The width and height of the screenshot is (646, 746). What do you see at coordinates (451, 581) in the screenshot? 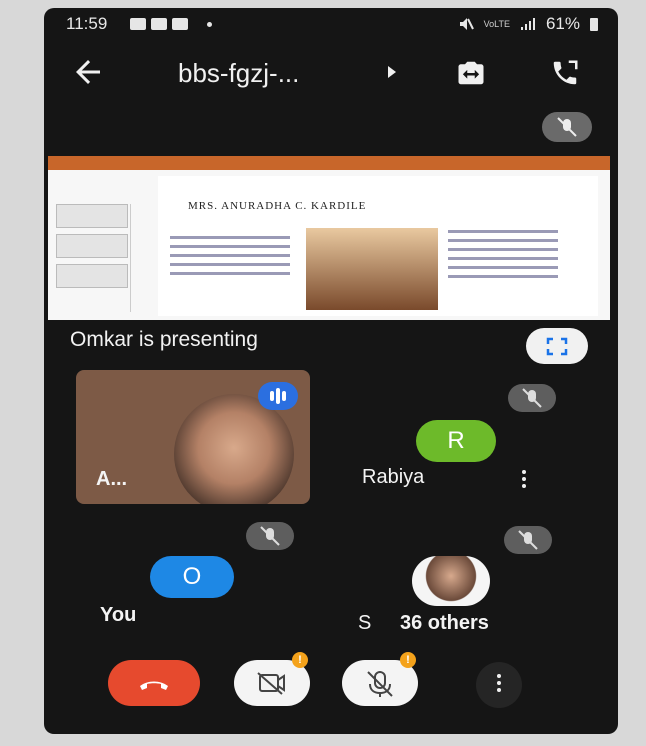
I see `avatar` at bounding box center [451, 581].